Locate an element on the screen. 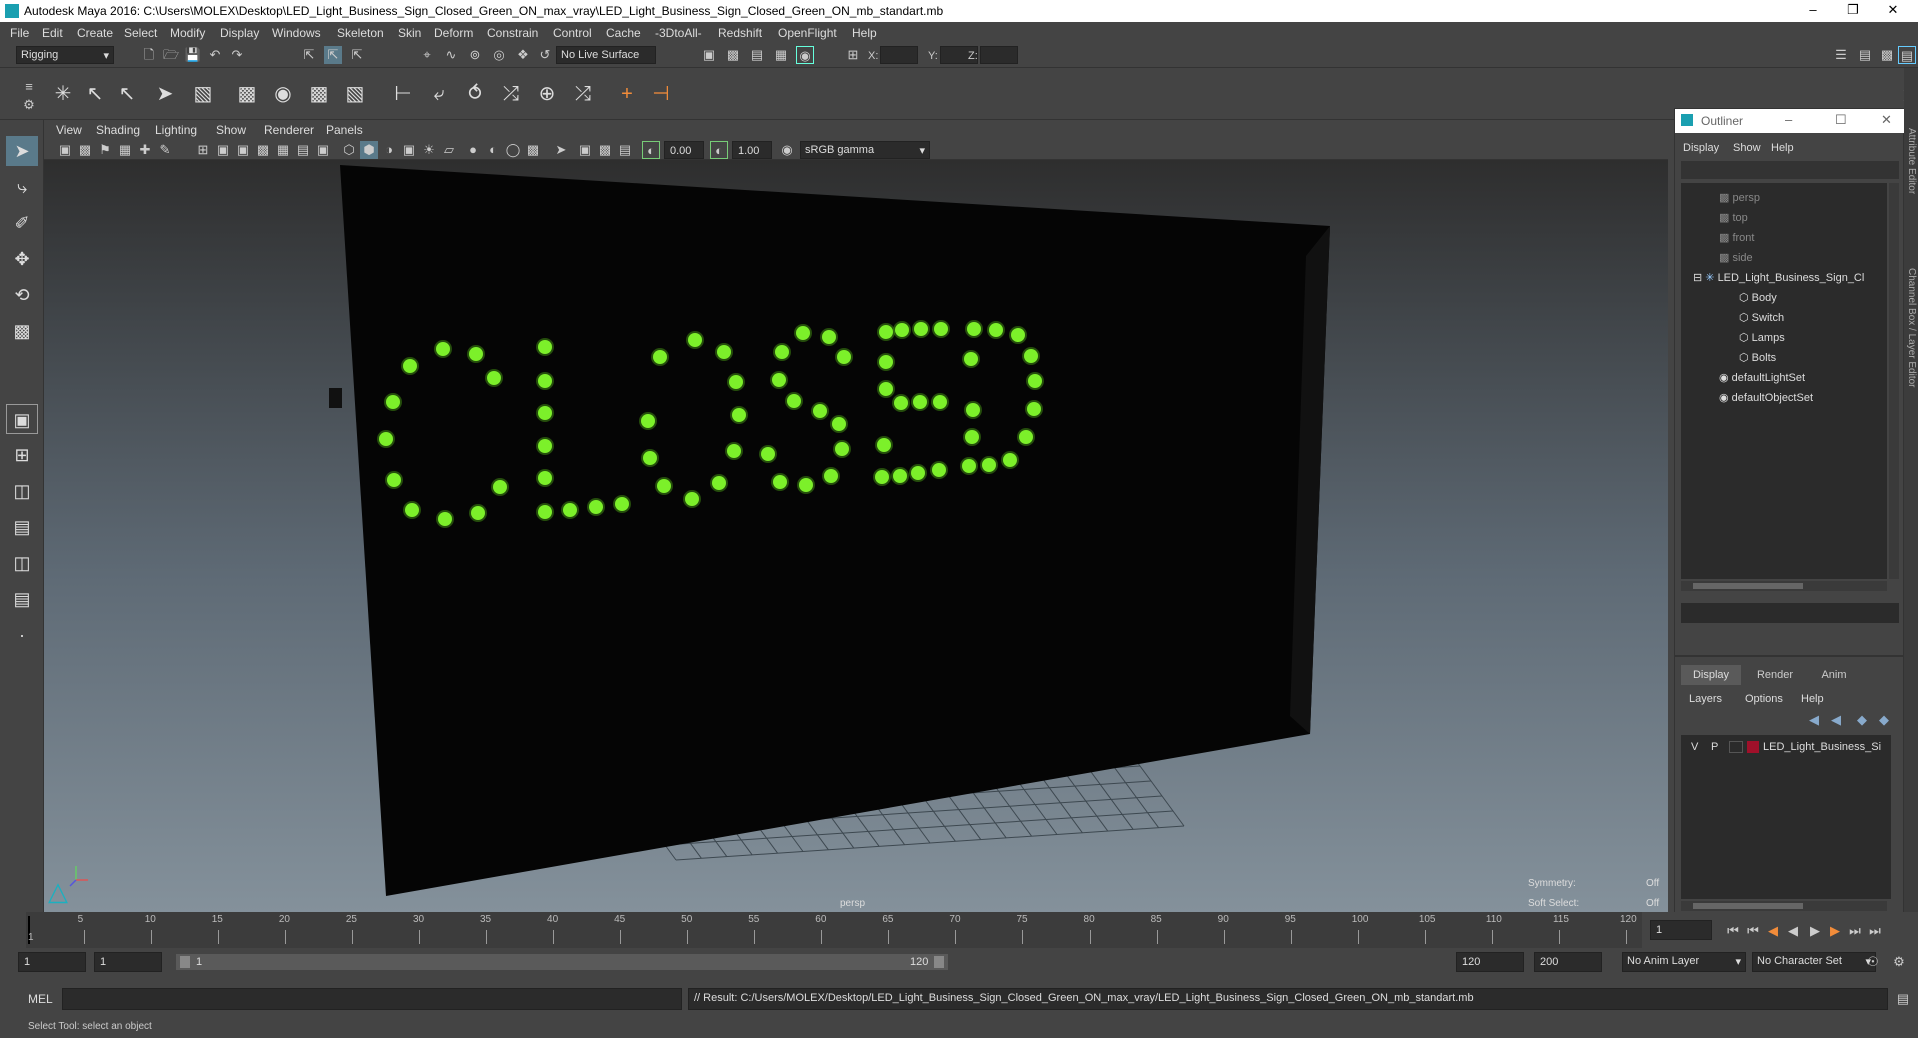 Image resolution: width=1918 pixels, height=1038 pixels. outliner-secondary-field is located at coordinates (1790, 613).